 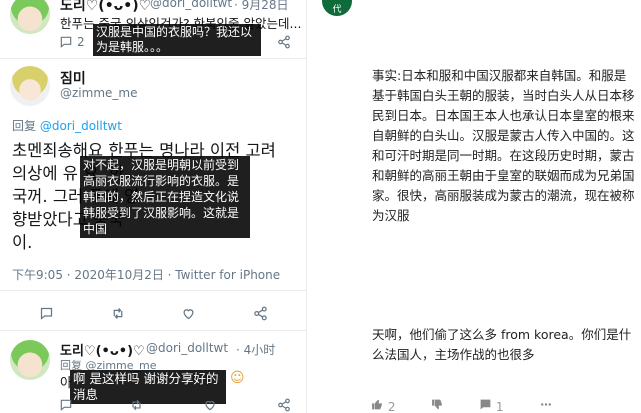 What do you see at coordinates (98, 93) in the screenshot?
I see `author-handle: @zimme_me` at bounding box center [98, 93].